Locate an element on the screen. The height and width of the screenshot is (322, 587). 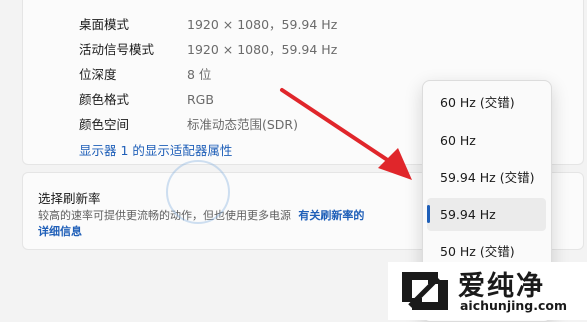
logo-site: aichunjing.com is located at coordinates (514, 305).